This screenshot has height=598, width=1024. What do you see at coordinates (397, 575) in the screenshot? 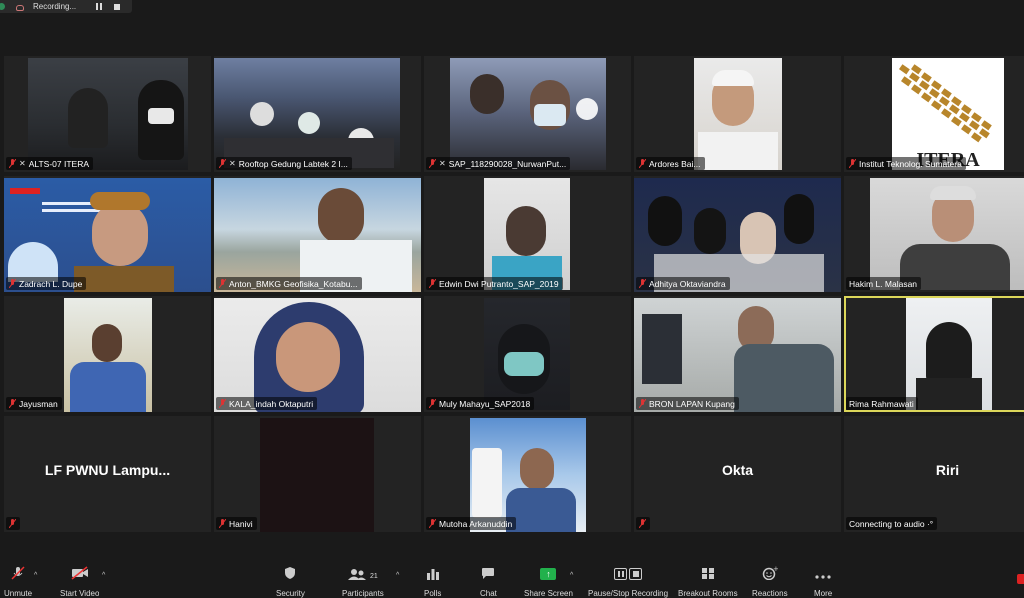
I see `participants-options-caret: ^` at bounding box center [397, 575].